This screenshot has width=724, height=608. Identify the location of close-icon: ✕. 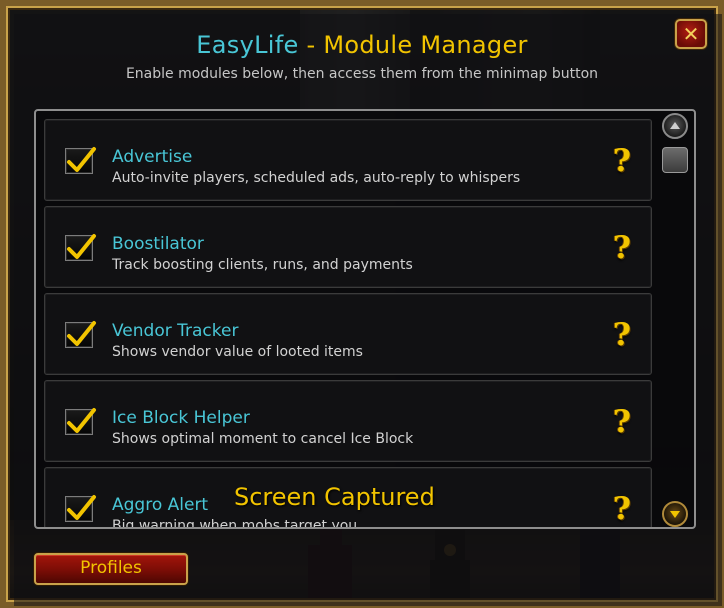
(691, 34).